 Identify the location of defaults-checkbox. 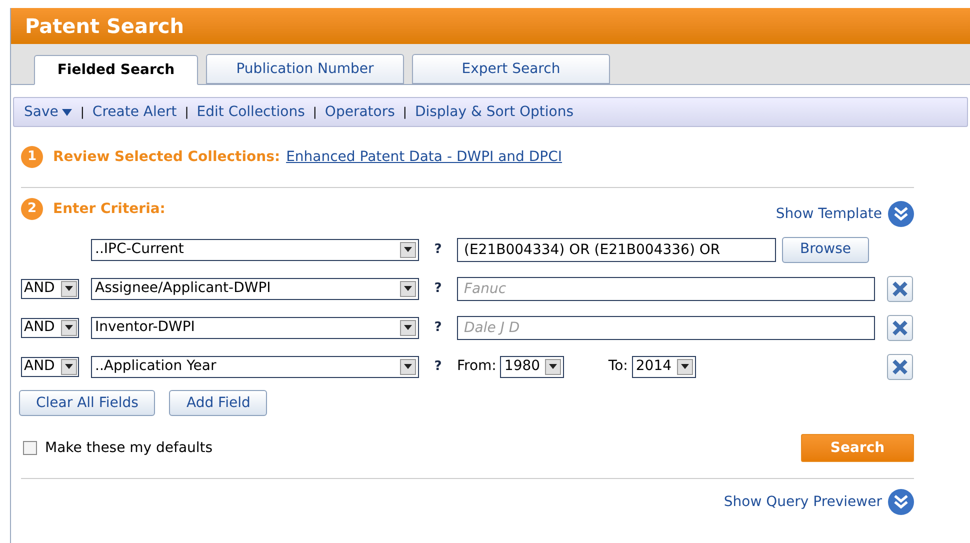
(30, 448).